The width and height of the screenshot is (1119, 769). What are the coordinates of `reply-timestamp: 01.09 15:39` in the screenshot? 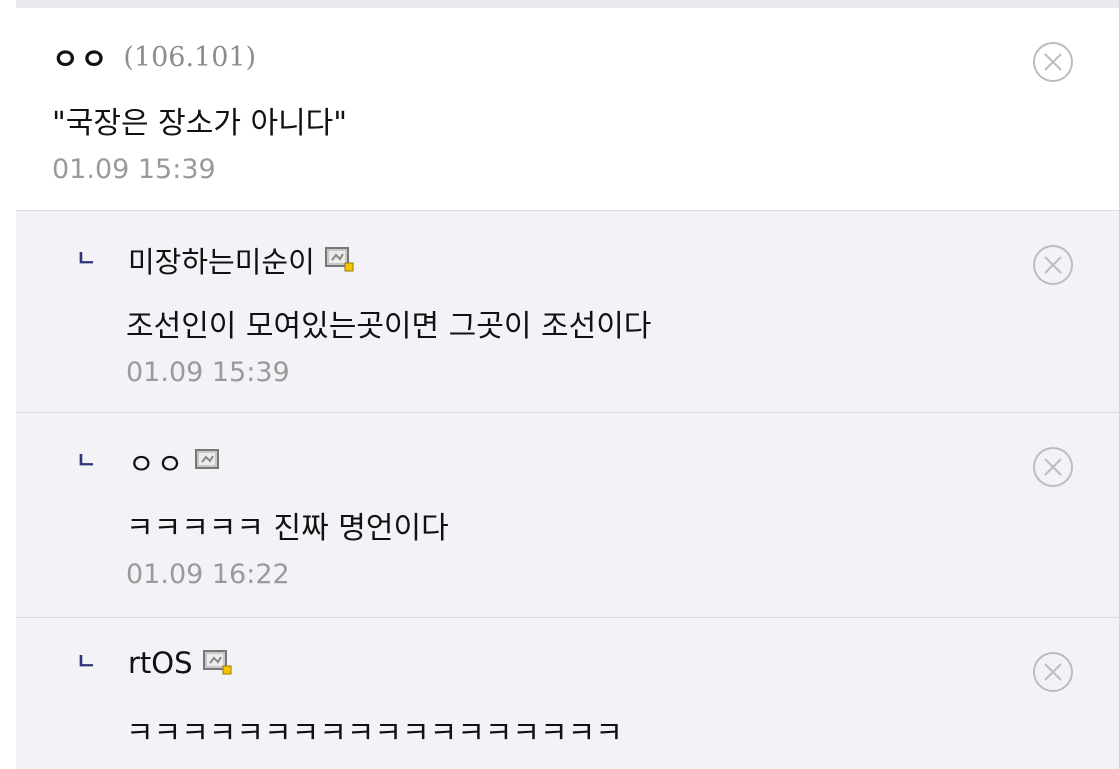 It's located at (208, 372).